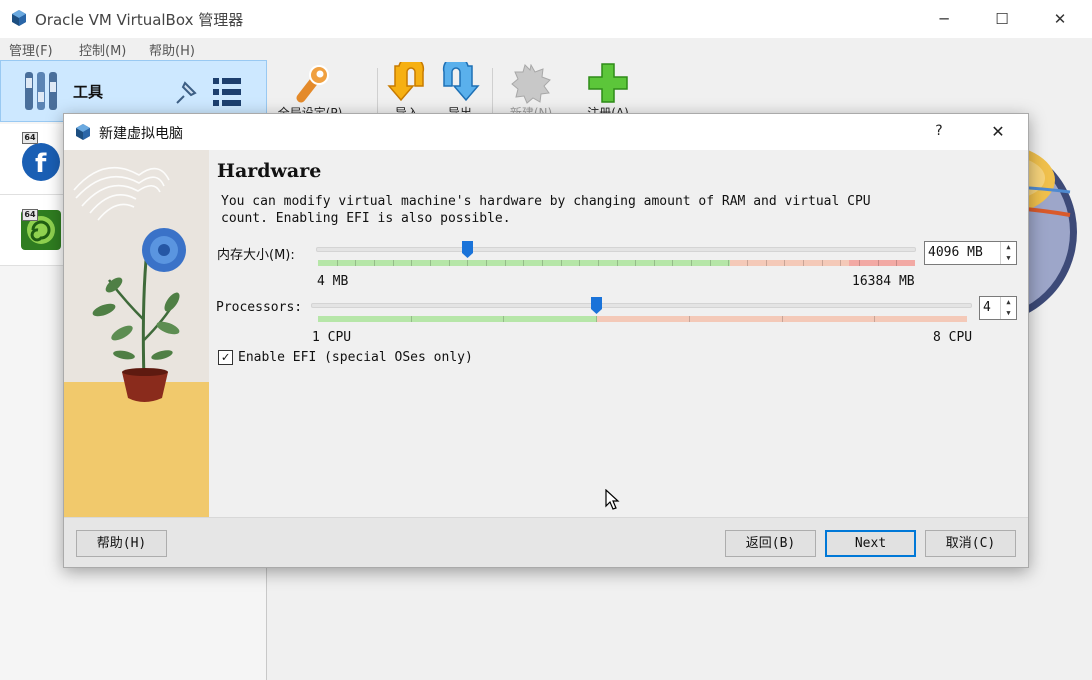 This screenshot has height=680, width=1092. Describe the element at coordinates (955, 252) in the screenshot. I see `memory-spinbox-value: 4096 MB` at that location.